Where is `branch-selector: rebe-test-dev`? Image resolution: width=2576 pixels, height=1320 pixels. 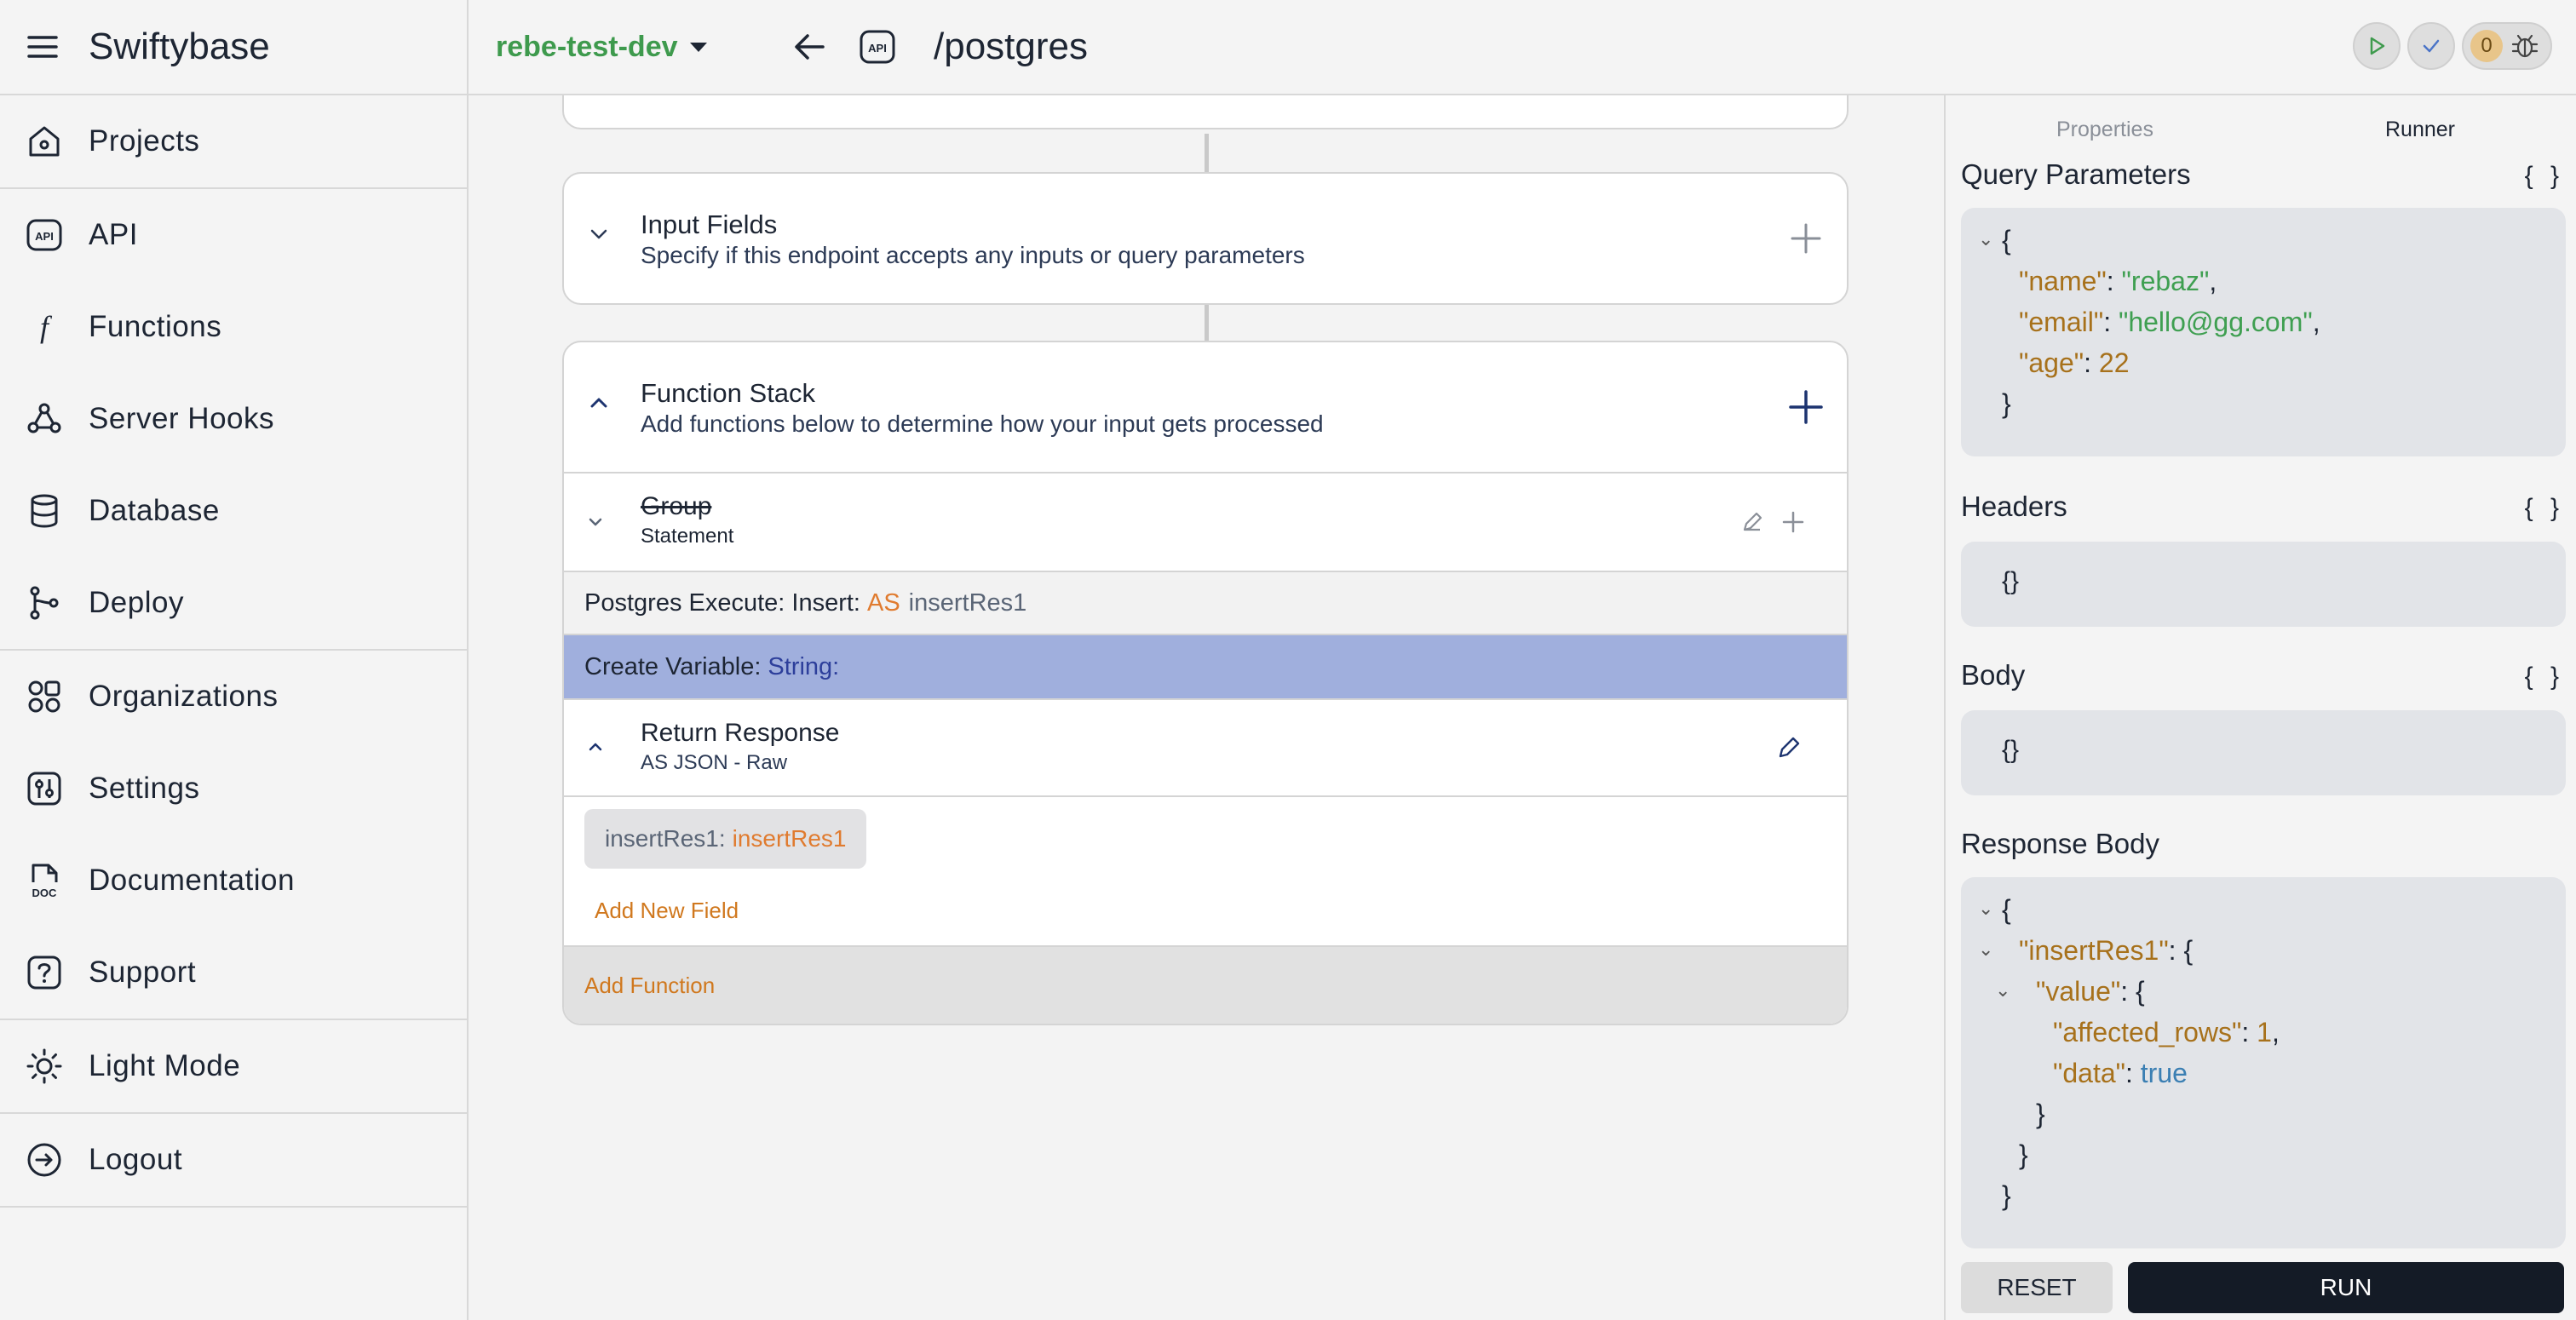
branch-selector: rebe-test-dev is located at coordinates (602, 47).